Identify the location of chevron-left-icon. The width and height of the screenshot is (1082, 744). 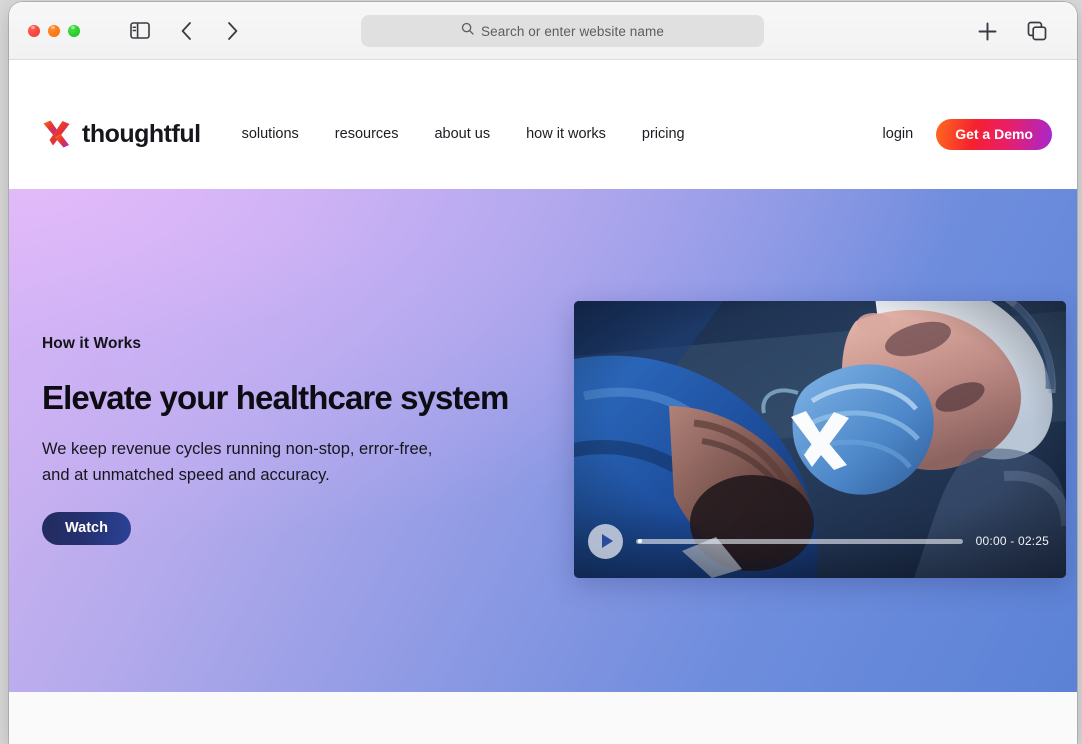
(186, 31).